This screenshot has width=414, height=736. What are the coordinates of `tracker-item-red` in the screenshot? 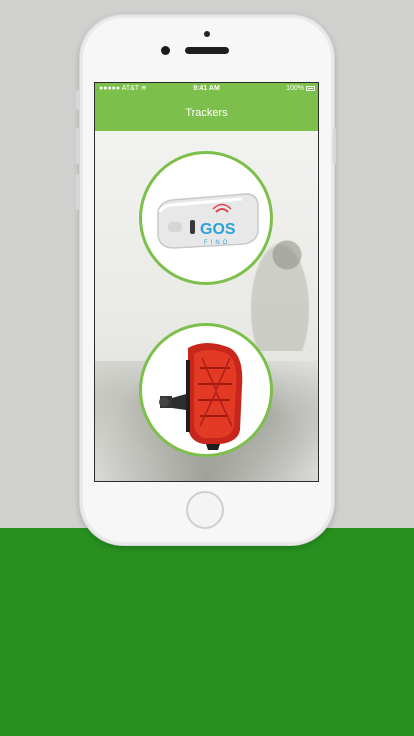 It's located at (206, 390).